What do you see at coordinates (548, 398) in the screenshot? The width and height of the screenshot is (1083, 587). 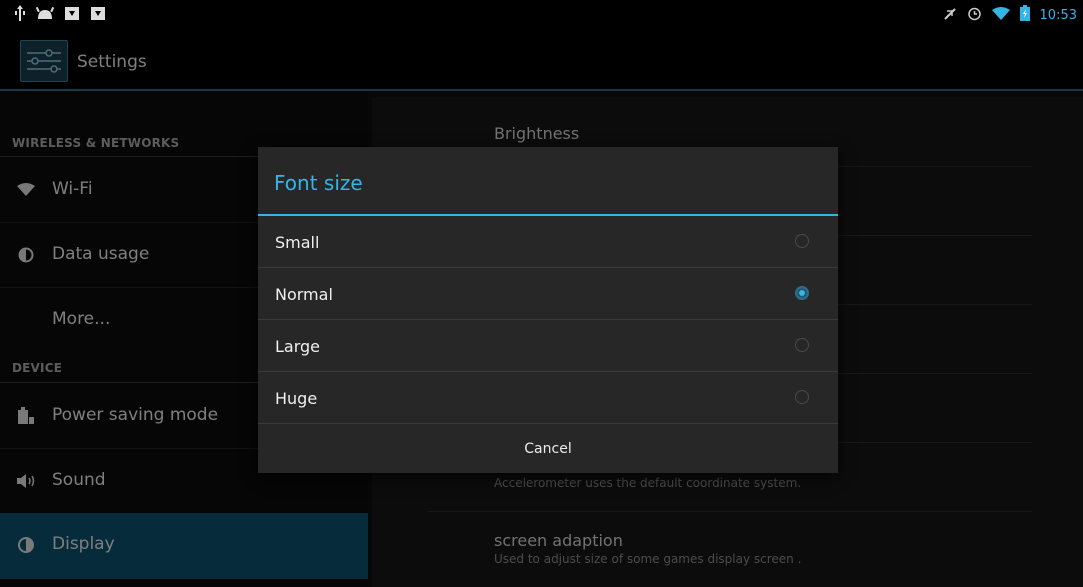 I see `font-size-option-huge: Huge` at bounding box center [548, 398].